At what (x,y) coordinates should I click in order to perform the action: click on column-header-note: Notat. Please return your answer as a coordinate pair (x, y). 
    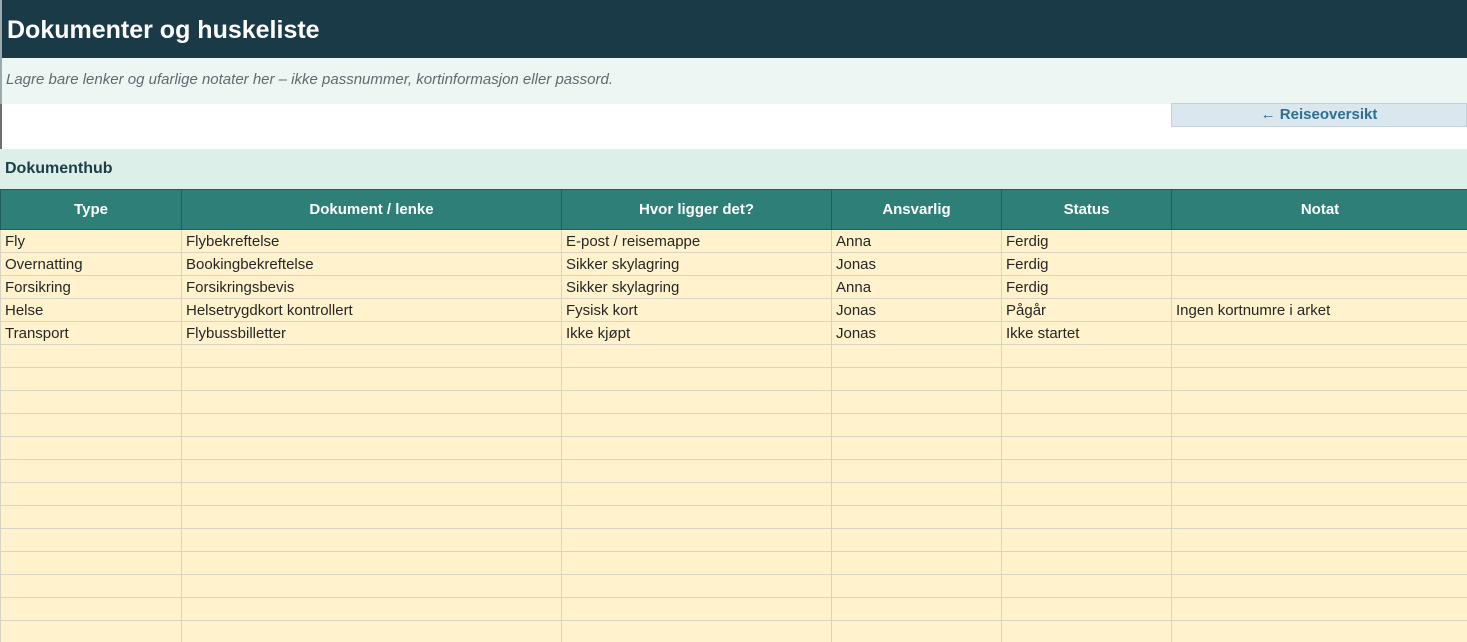
    Looking at the image, I should click on (1319, 209).